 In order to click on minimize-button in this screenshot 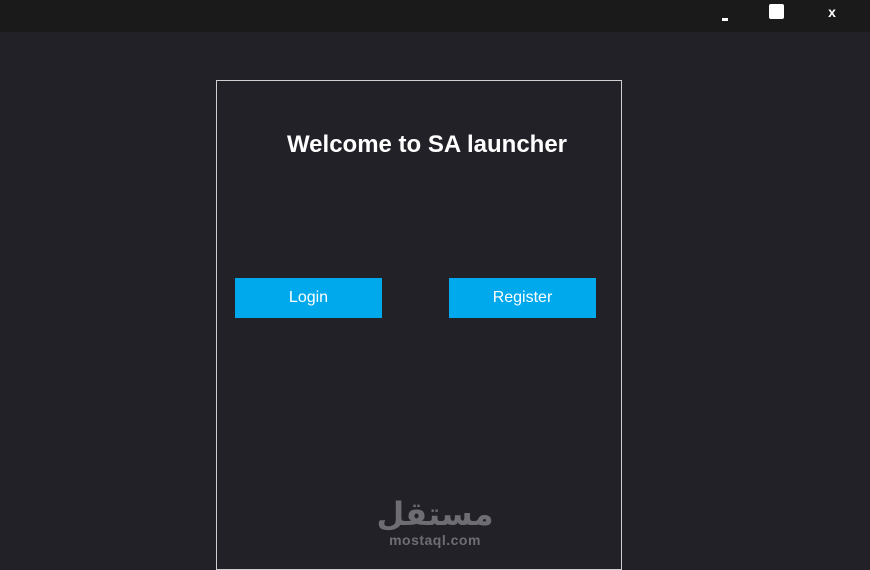, I will do `click(725, 14)`.